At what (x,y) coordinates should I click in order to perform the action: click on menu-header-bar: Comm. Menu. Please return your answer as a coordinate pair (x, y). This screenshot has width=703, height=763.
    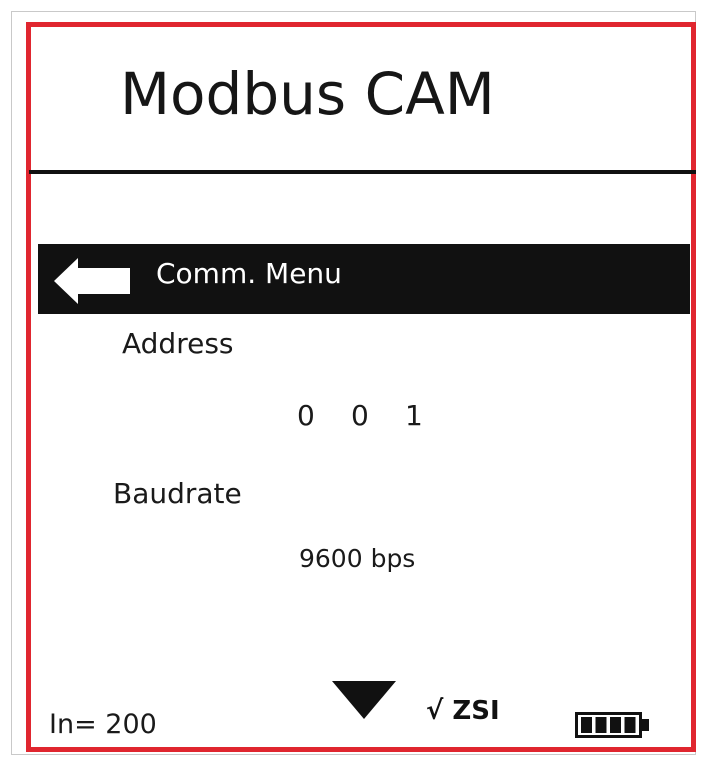
    Looking at the image, I should click on (364, 279).